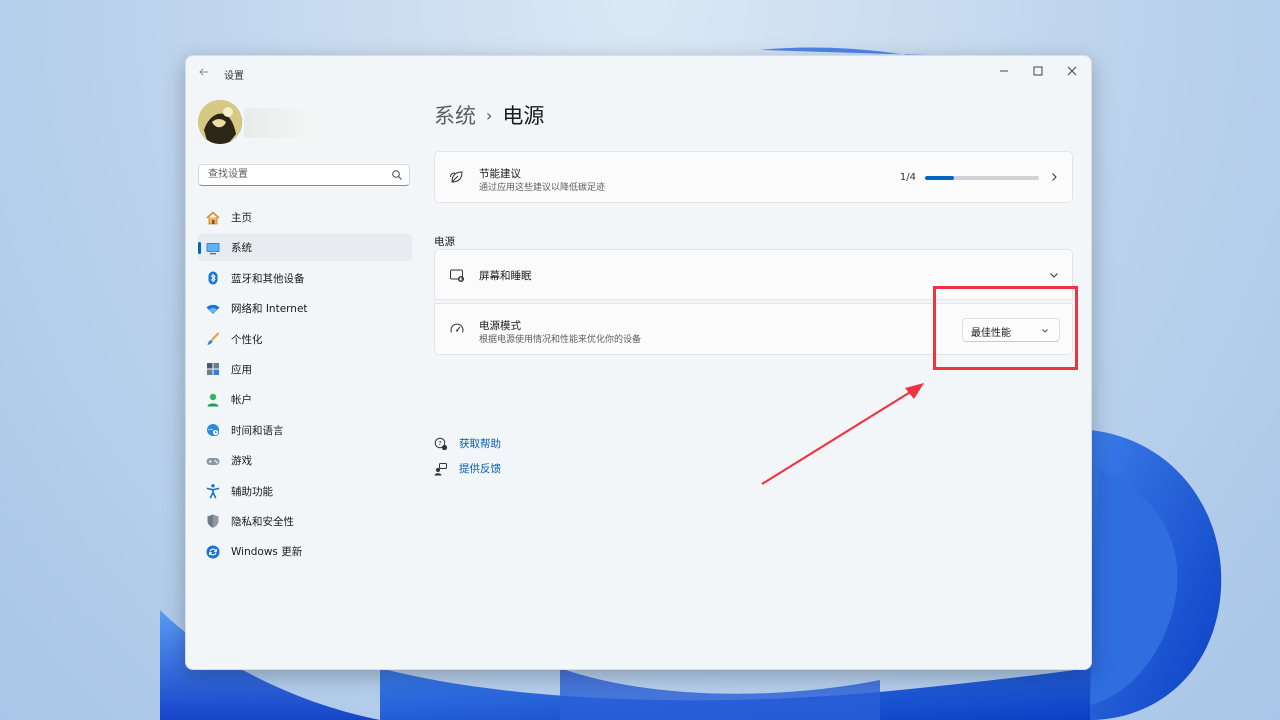  I want to click on energy-recommendations-card: 节能建议 通过应用这些建议以降低碳足迹 1/4, so click(753, 177).